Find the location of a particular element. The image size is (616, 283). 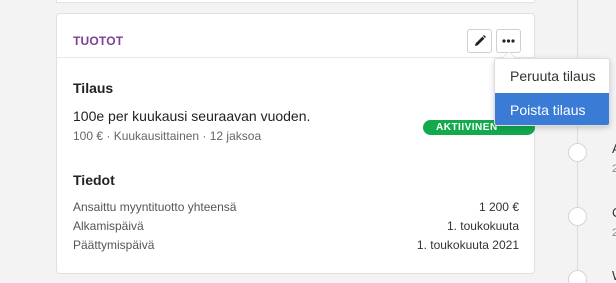

options-dropdown-menu: Peruuta tilaus Poista tilaus is located at coordinates (552, 92).